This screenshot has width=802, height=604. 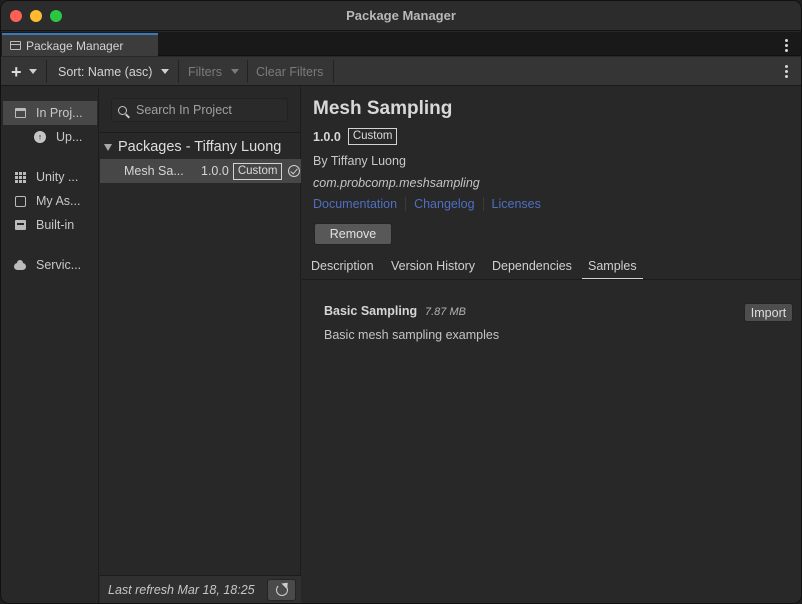 I want to click on filters-label: Filters, so click(x=205, y=71).